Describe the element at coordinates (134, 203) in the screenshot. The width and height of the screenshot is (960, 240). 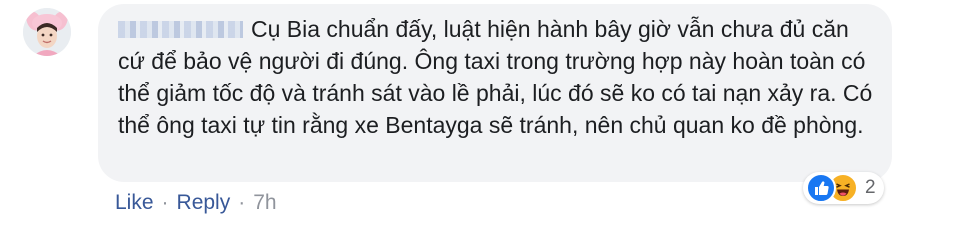
I see `like-button: Like` at that location.